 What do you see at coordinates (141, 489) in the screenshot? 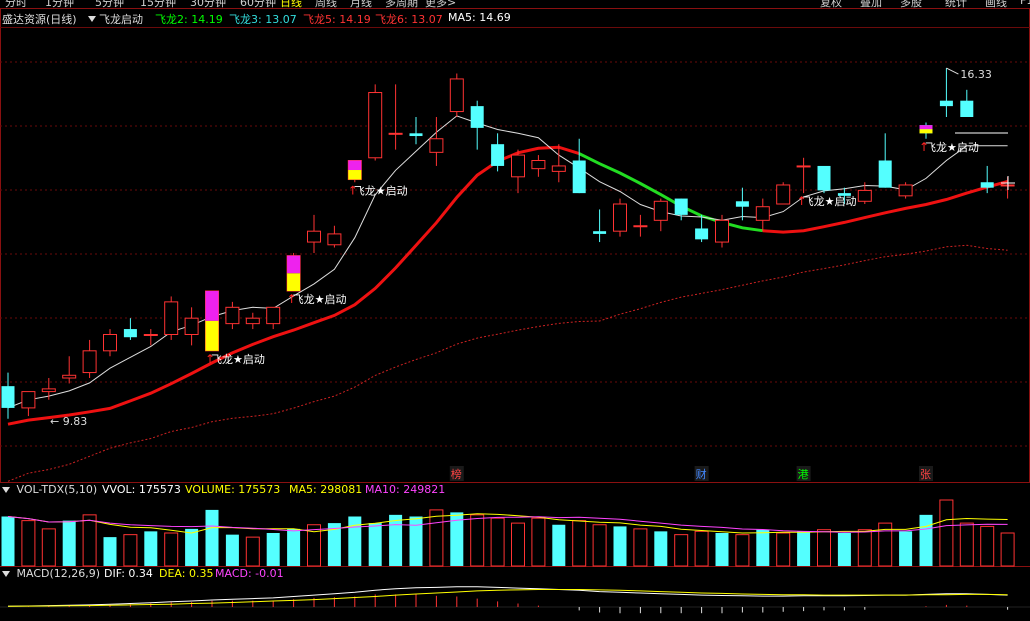
I see `vol-hd-value-0: VVOL: 175573` at bounding box center [141, 489].